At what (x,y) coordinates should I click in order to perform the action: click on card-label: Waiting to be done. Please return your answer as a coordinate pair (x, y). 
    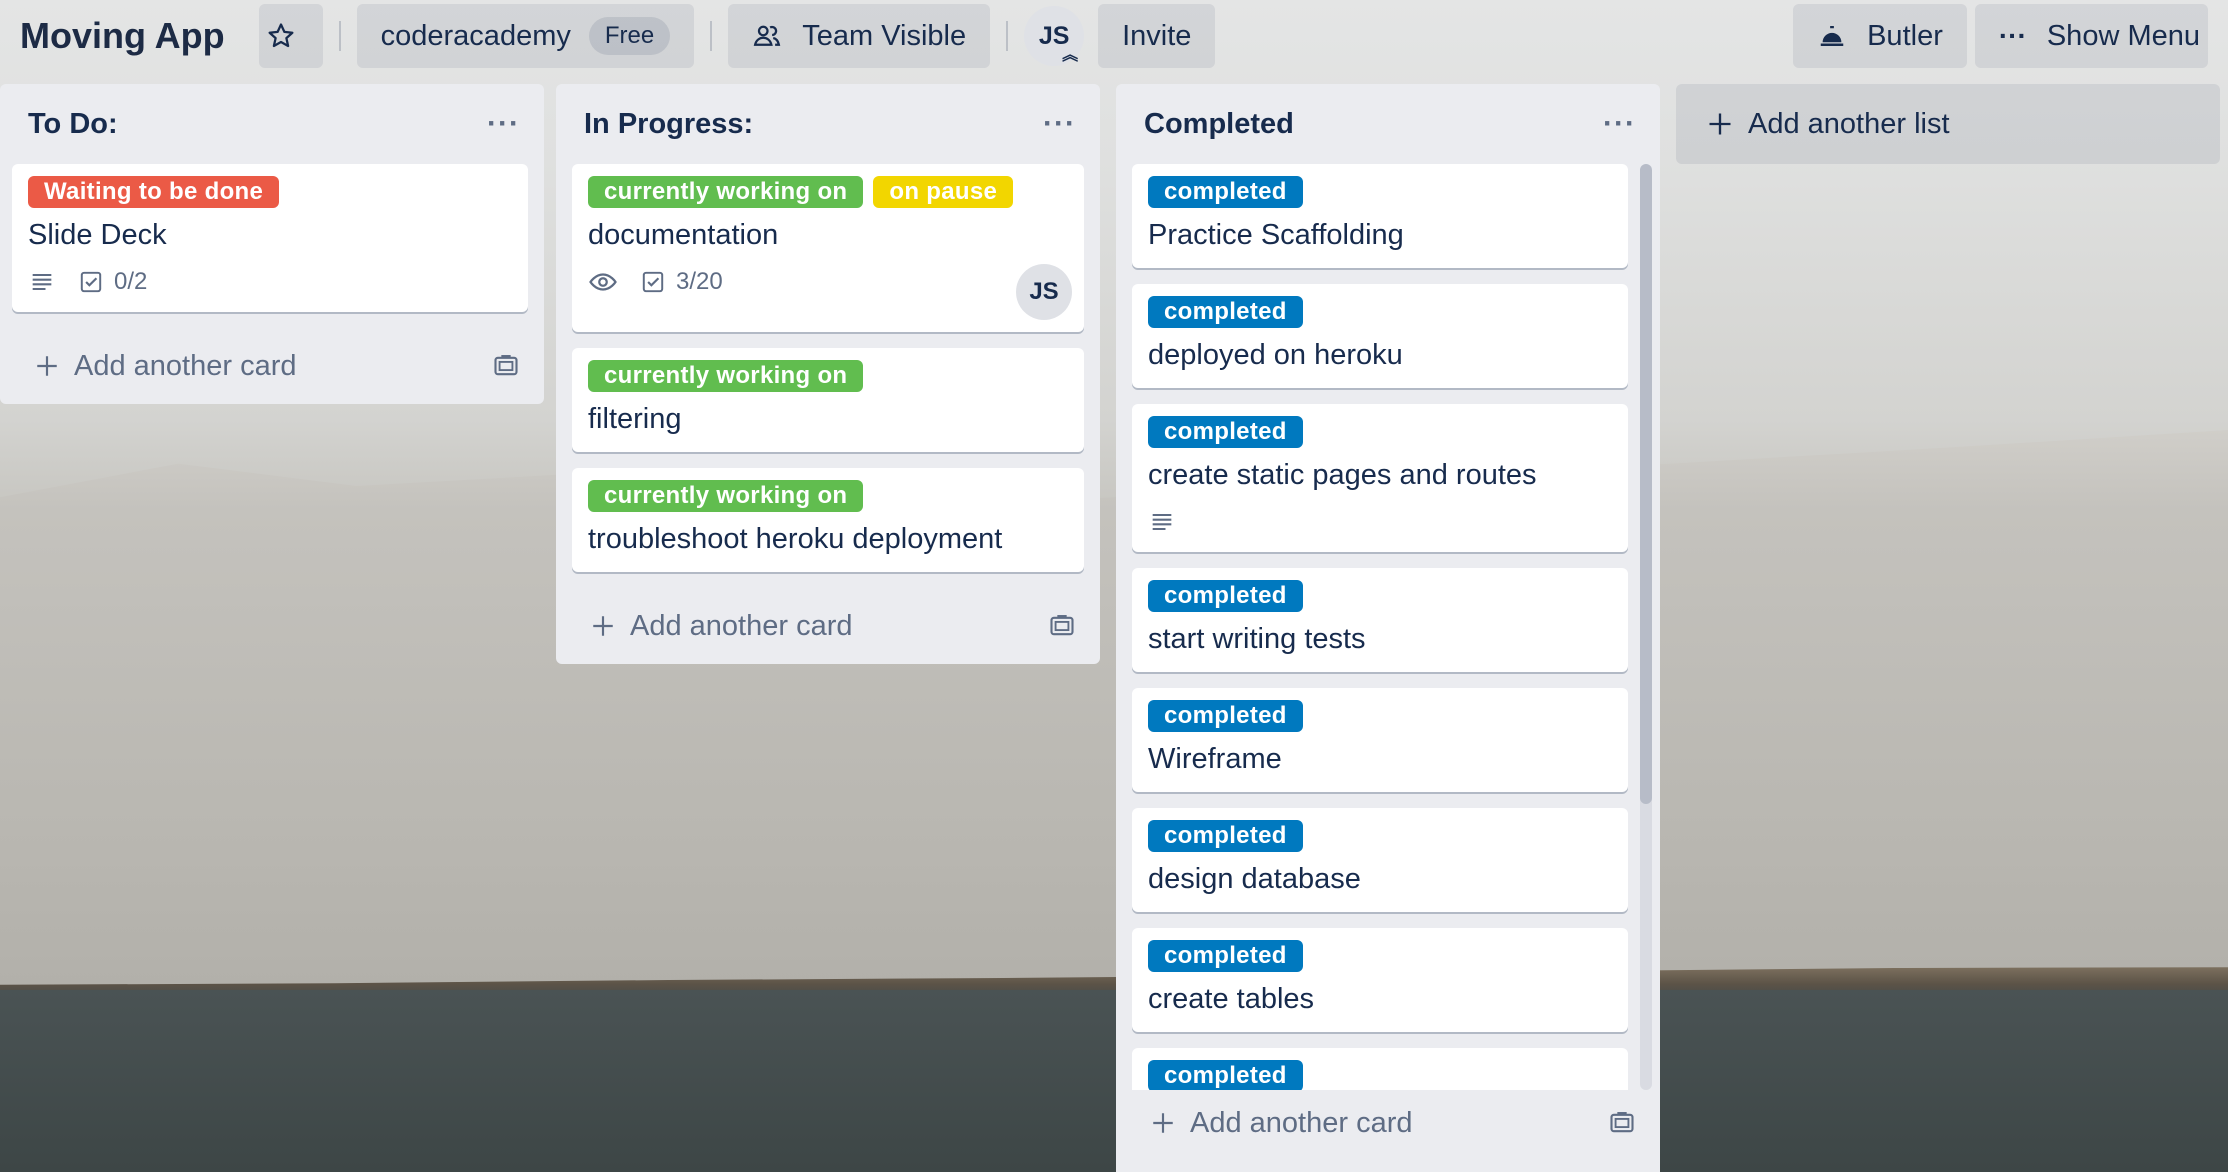
    Looking at the image, I should click on (154, 192).